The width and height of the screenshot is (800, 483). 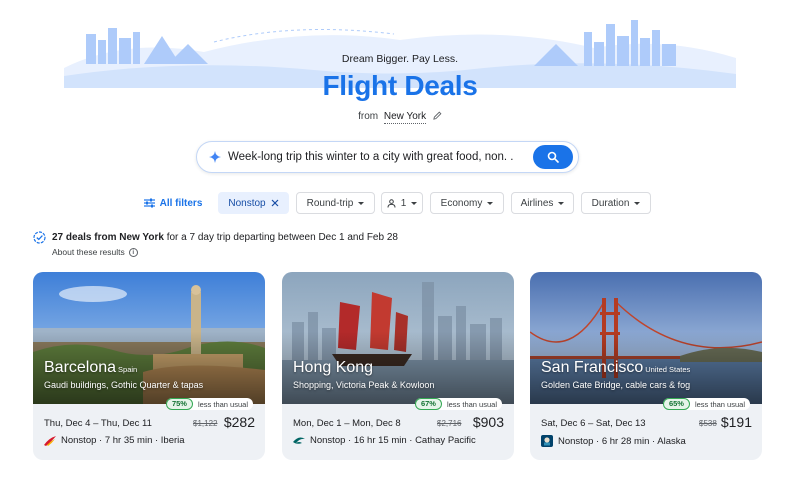 What do you see at coordinates (123, 440) in the screenshot?
I see `flight-details: Nonstop · 7 hr 35 min · Iberia` at bounding box center [123, 440].